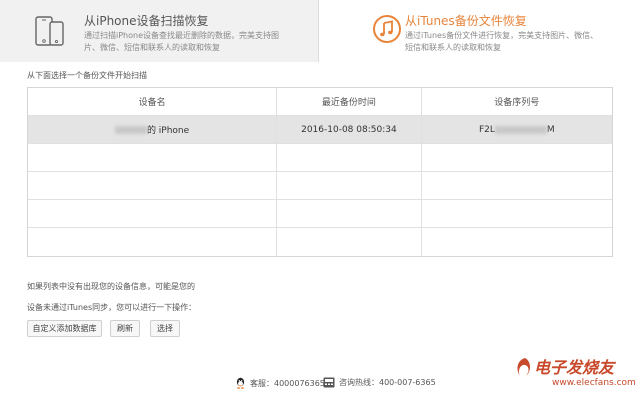  Describe the element at coordinates (594, 383) in the screenshot. I see `watermark-url-text: www.elecfans.com` at that location.